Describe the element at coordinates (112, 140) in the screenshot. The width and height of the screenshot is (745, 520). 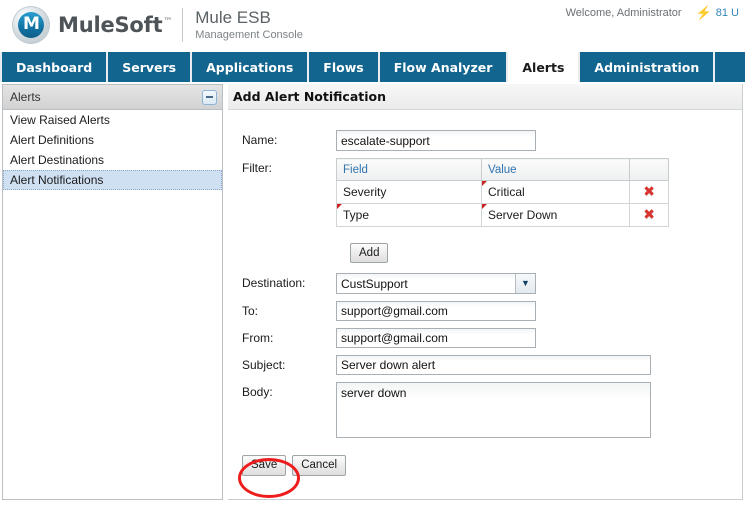
I see `sidebar-item-alert-definitions: Alert Definitions` at that location.